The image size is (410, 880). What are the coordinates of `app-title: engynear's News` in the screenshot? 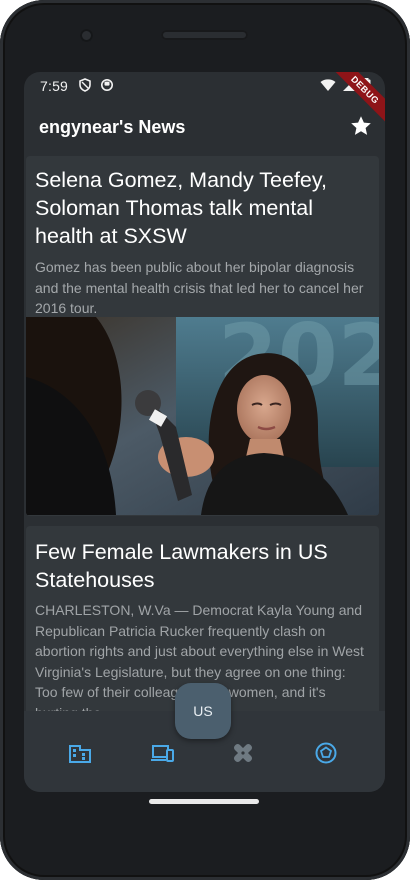 It's located at (112, 127).